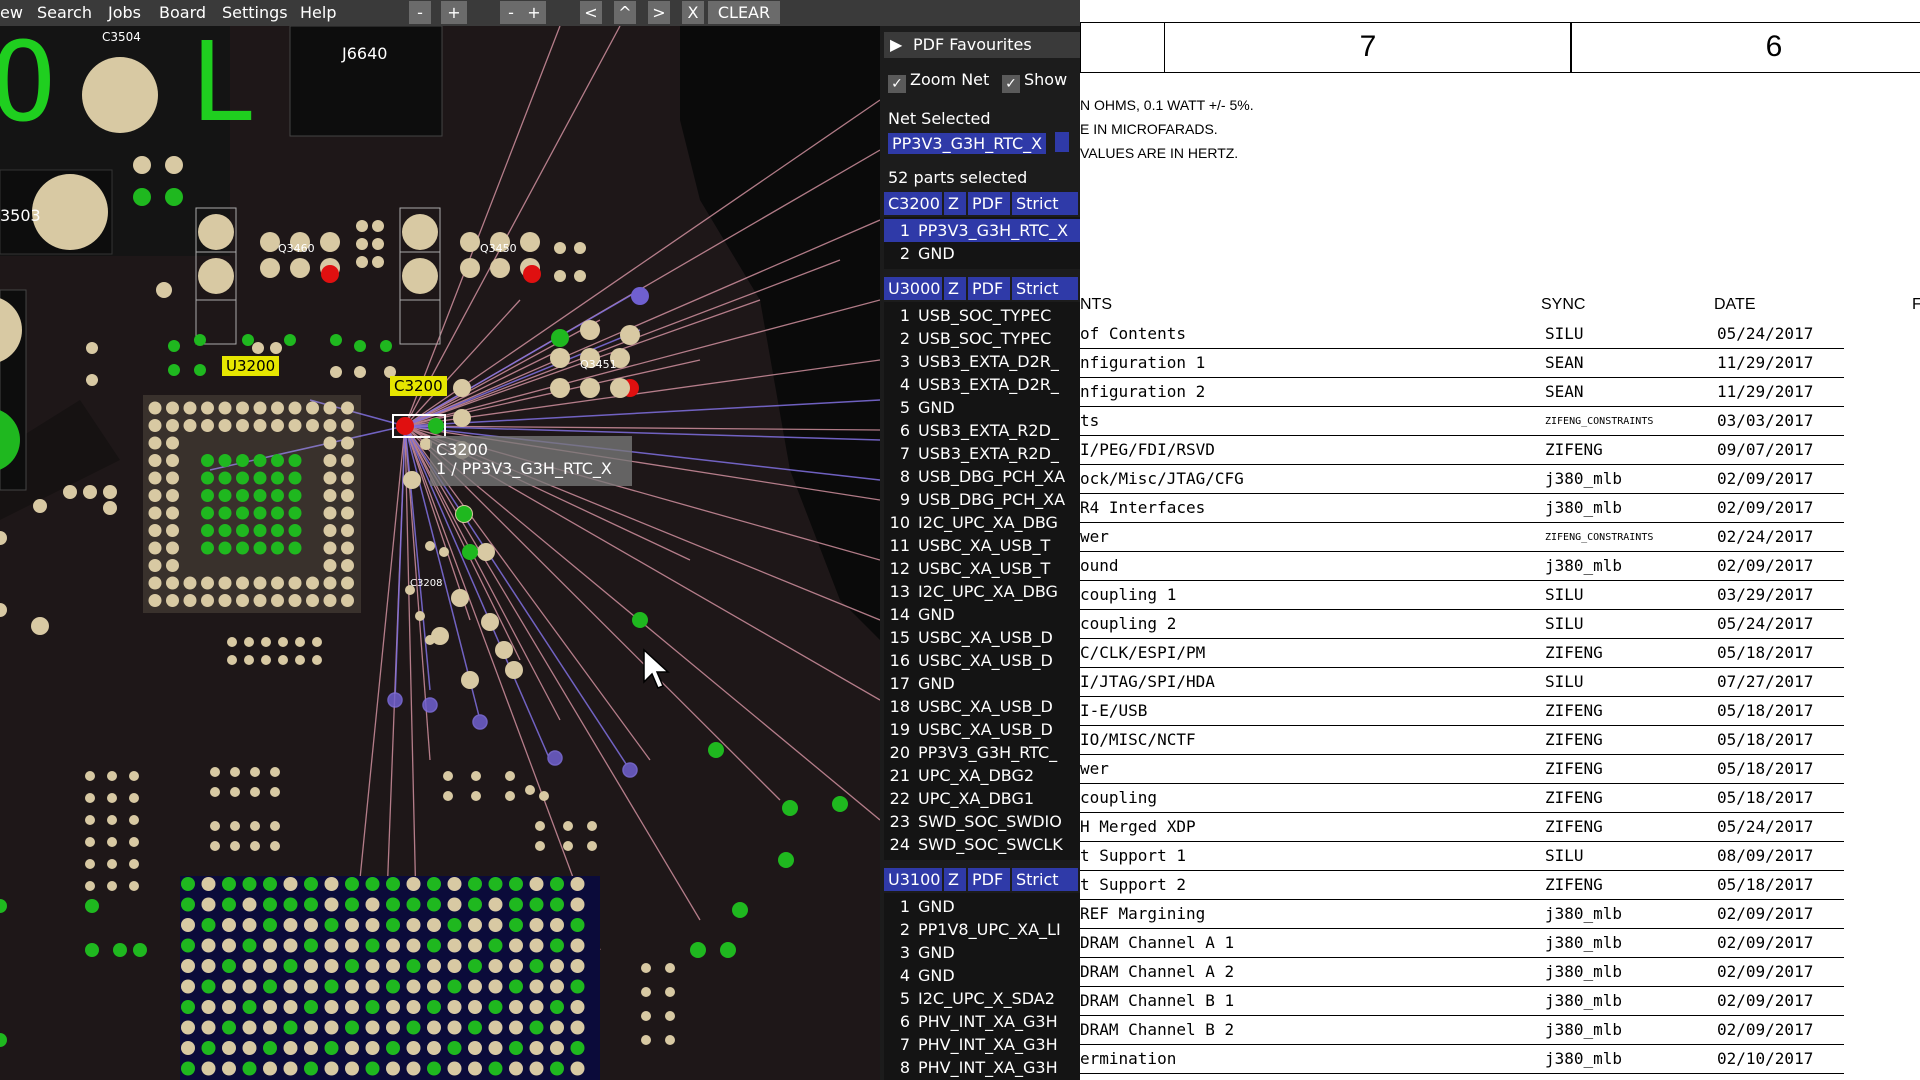  I want to click on pin-row: 5 GND, so click(982, 407).